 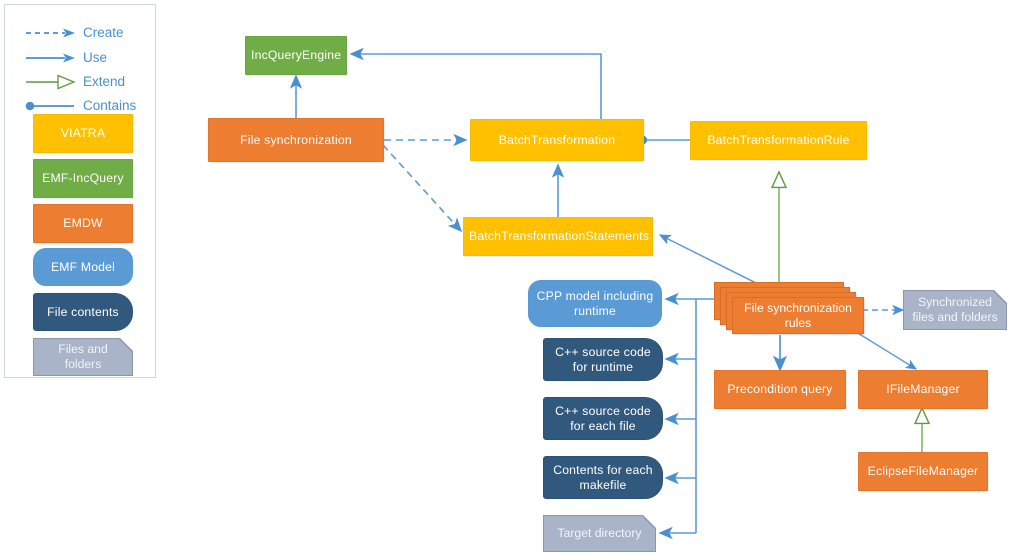 I want to click on node-incqueryengine: IncQueryEngine, so click(x=296, y=55).